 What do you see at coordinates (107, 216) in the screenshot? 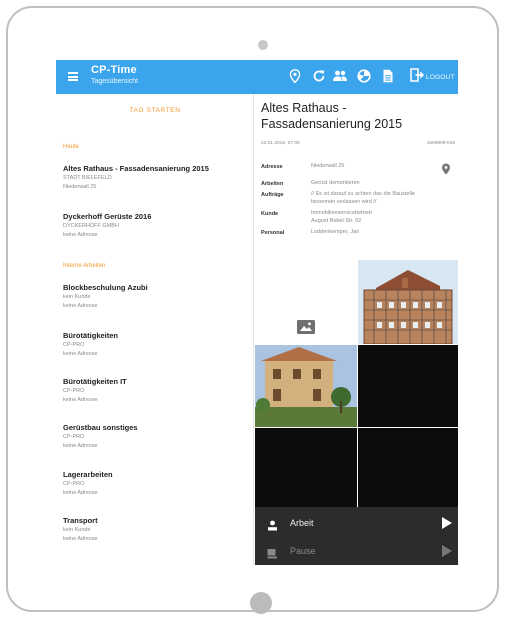
I see `list-item-title: Dyckerhoff Gerüste 2016` at bounding box center [107, 216].